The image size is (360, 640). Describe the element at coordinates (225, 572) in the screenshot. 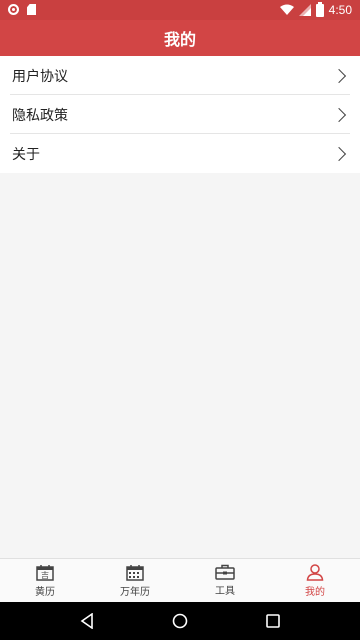

I see `toolbox-icon` at that location.